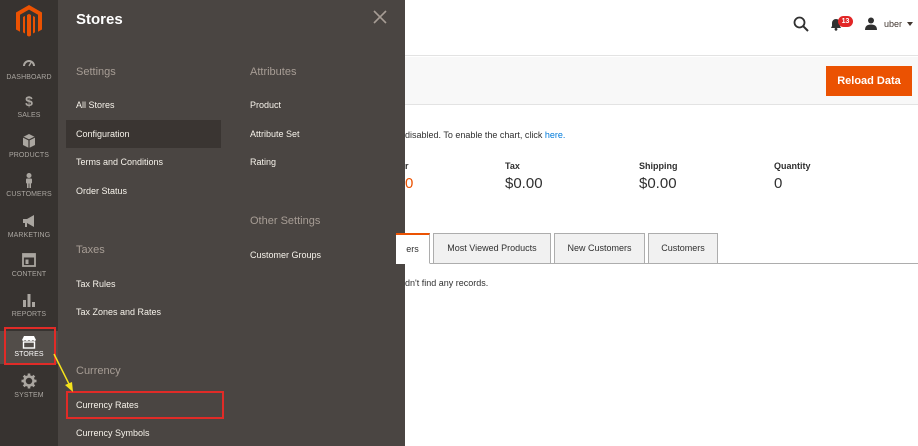 The image size is (918, 446). What do you see at coordinates (407, 166) in the screenshot?
I see `stat-label-revenue: r` at bounding box center [407, 166].